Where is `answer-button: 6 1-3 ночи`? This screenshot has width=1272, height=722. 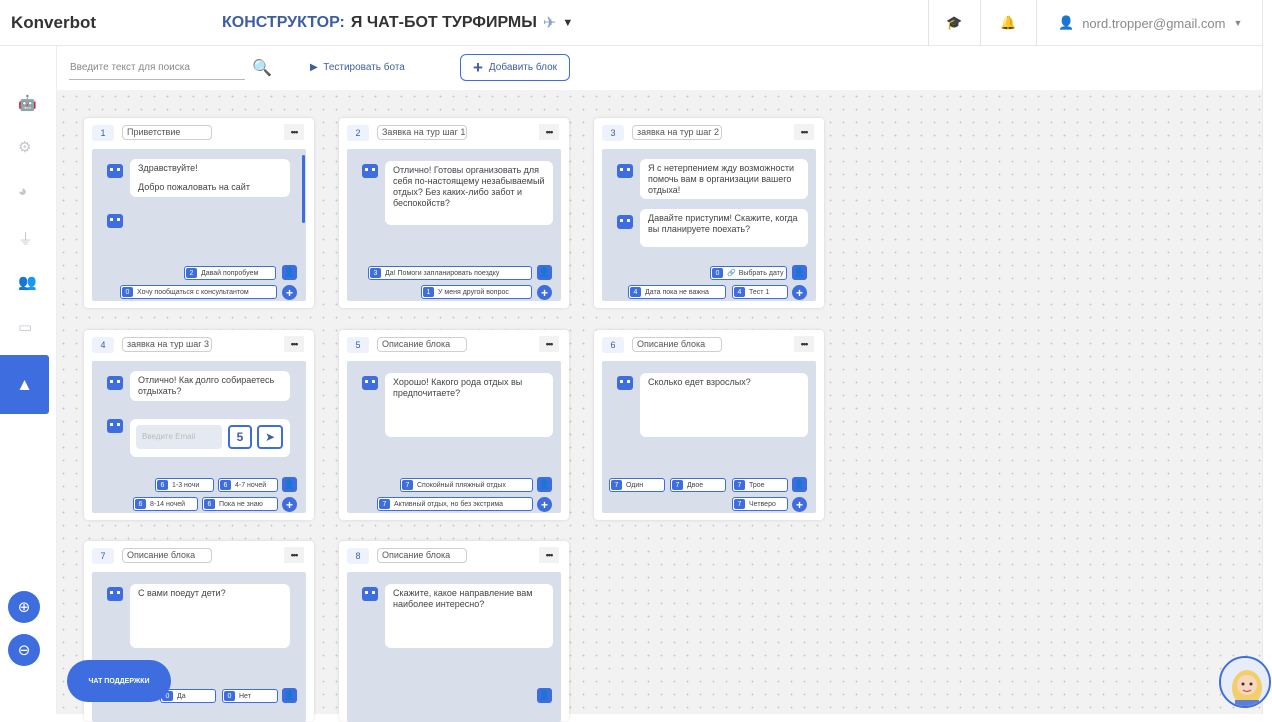 answer-button: 6 1-3 ночи is located at coordinates (184, 485).